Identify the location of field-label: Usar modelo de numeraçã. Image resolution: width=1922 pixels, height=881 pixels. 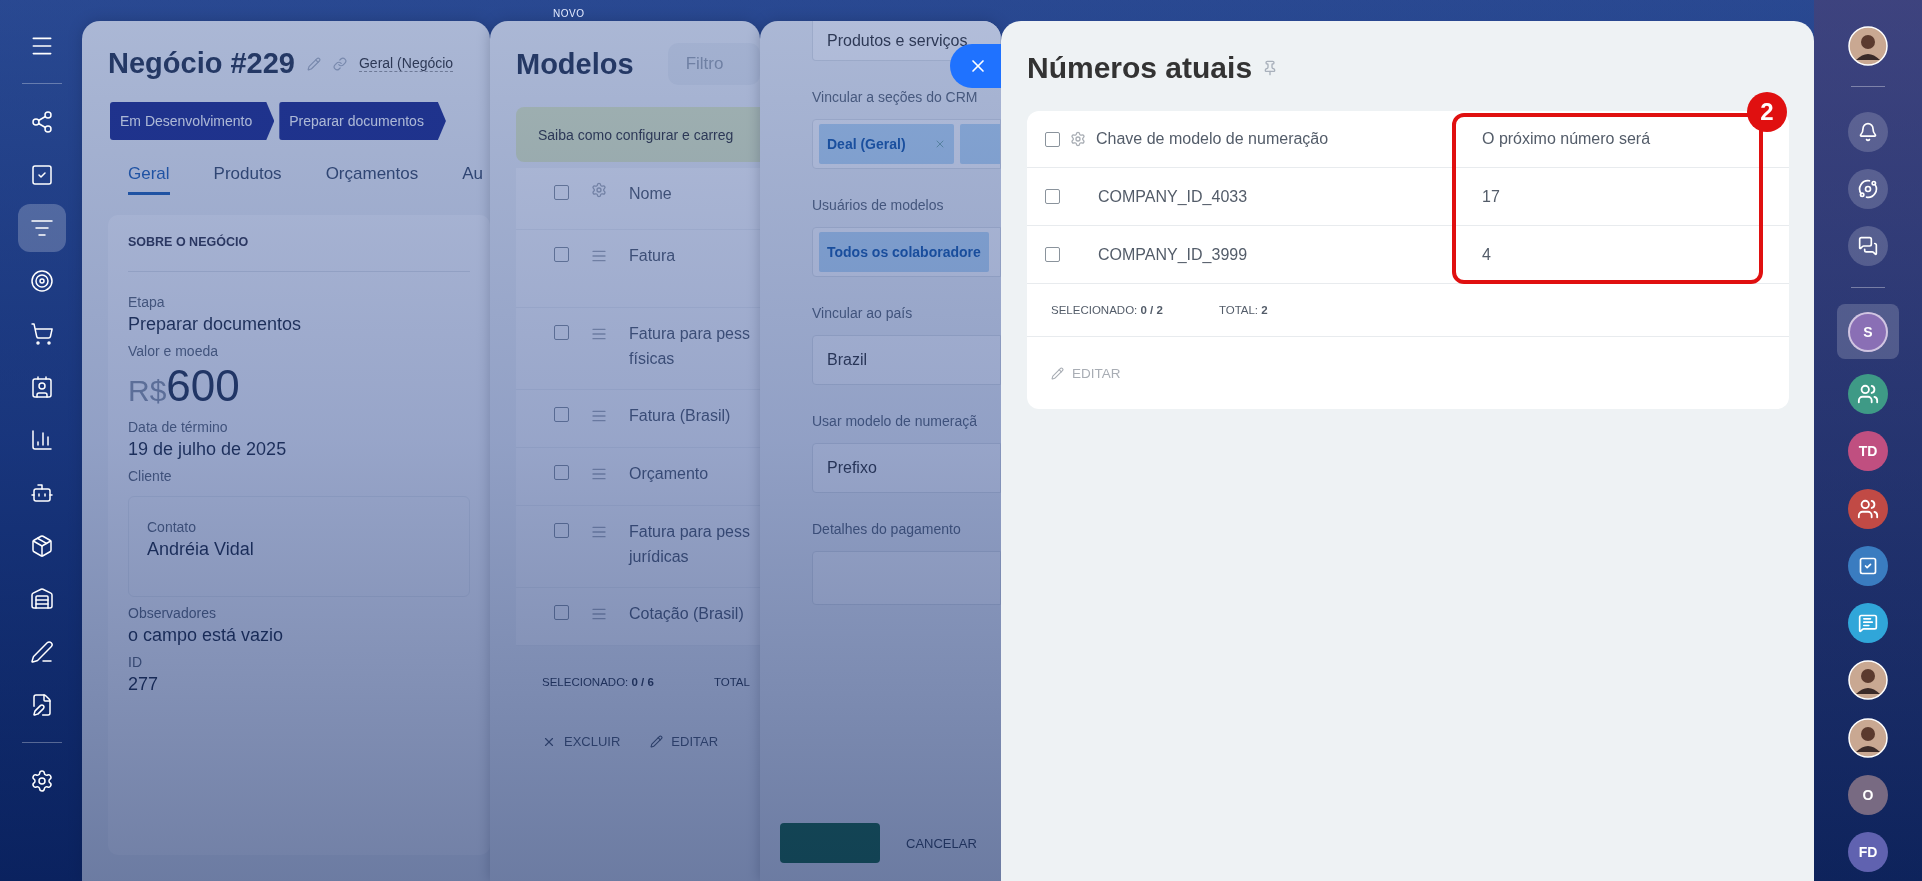
(894, 421).